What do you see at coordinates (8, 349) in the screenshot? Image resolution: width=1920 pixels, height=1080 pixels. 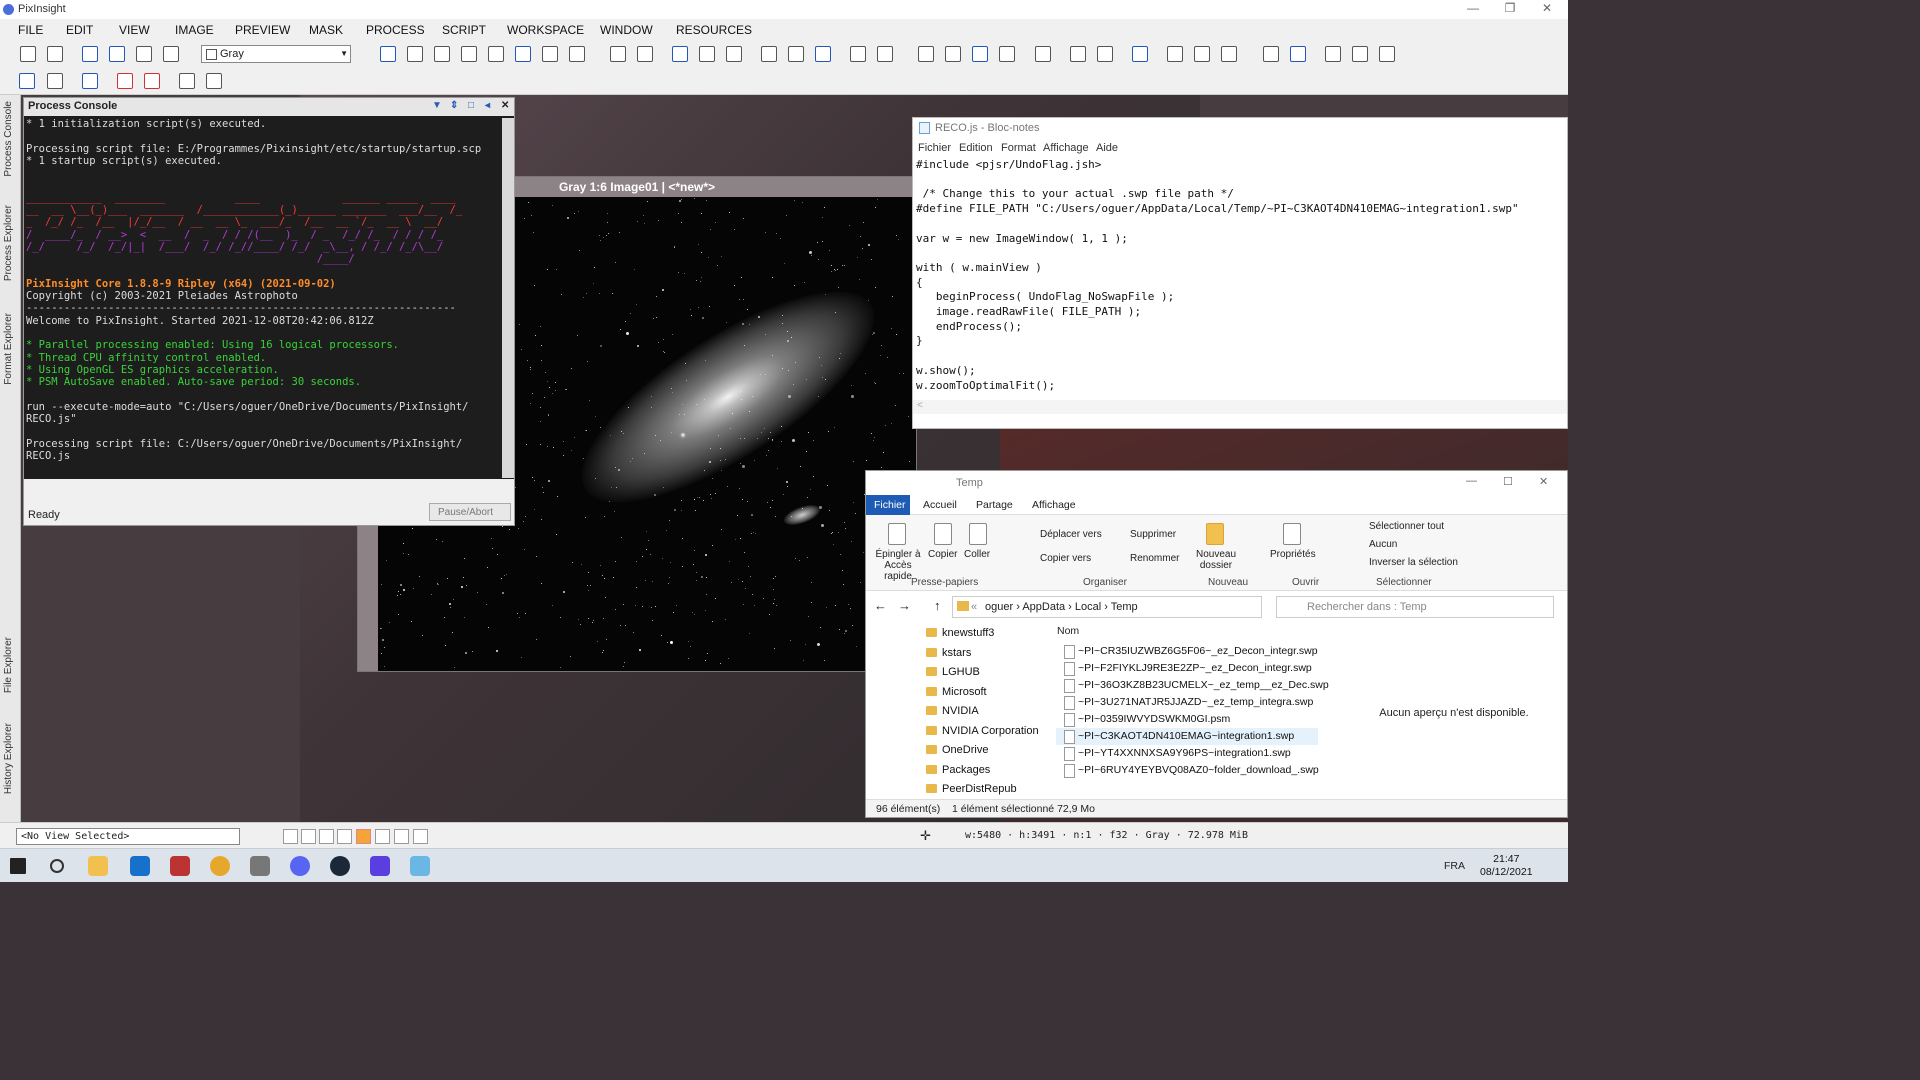 I see `tab-format-explorer: Format Explorer` at bounding box center [8, 349].